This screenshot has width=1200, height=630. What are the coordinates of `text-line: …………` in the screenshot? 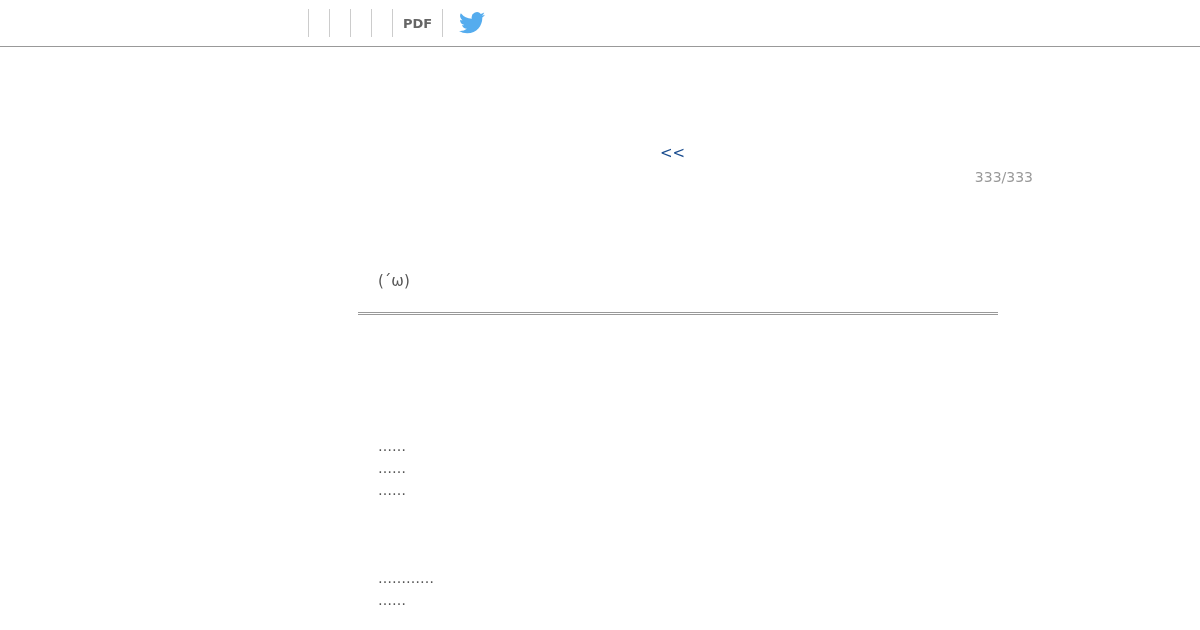 It's located at (406, 578).